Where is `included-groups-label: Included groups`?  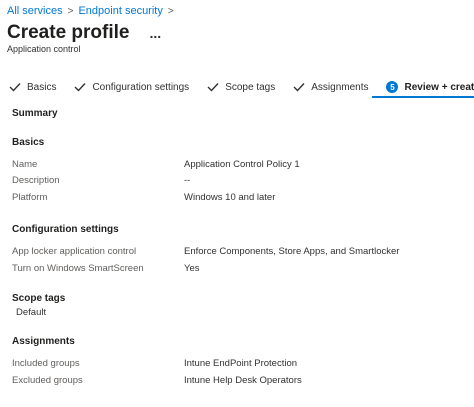
included-groups-label: Included groups is located at coordinates (46, 363).